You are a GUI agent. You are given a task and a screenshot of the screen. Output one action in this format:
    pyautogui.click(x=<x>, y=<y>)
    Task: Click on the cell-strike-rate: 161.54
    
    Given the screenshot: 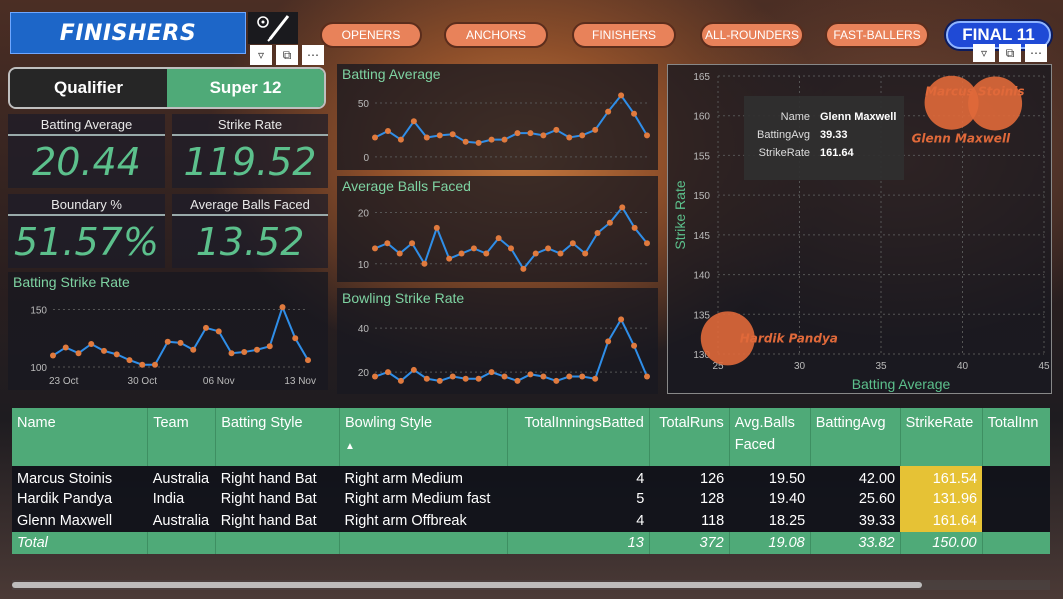 What is the action you would take?
    pyautogui.click(x=941, y=477)
    